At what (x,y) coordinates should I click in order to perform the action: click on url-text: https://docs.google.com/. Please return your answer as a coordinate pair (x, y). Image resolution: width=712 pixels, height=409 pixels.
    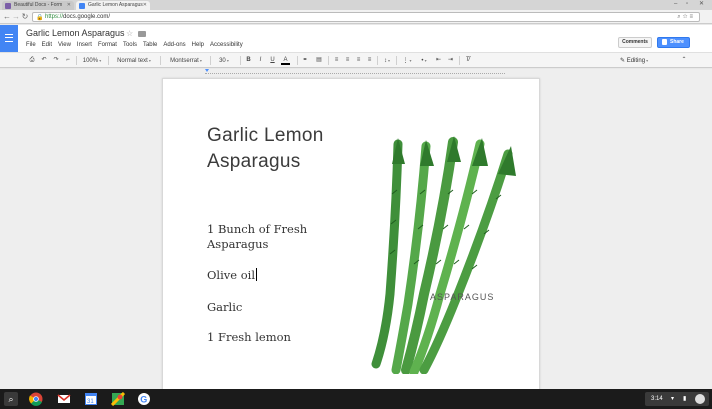
    Looking at the image, I should click on (77, 17).